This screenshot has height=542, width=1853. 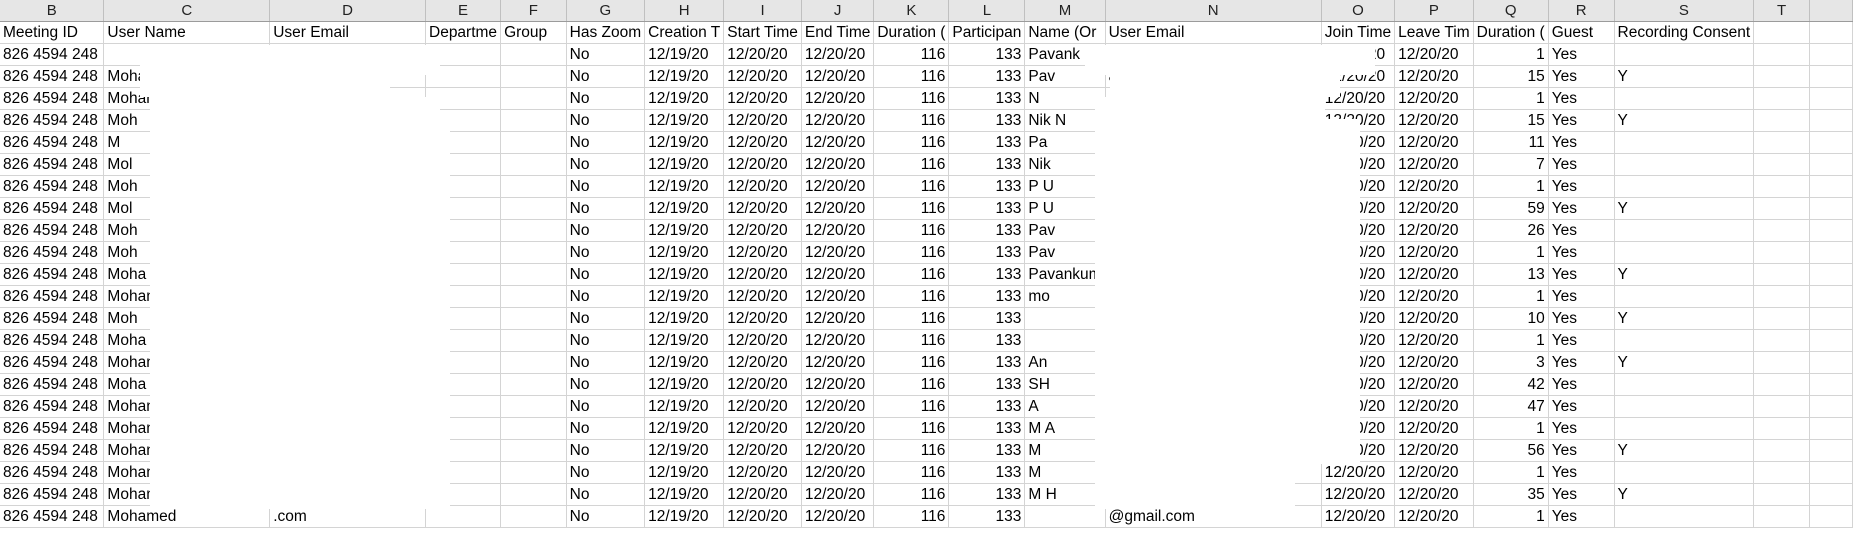 I want to click on cell: P U, so click(x=1065, y=186).